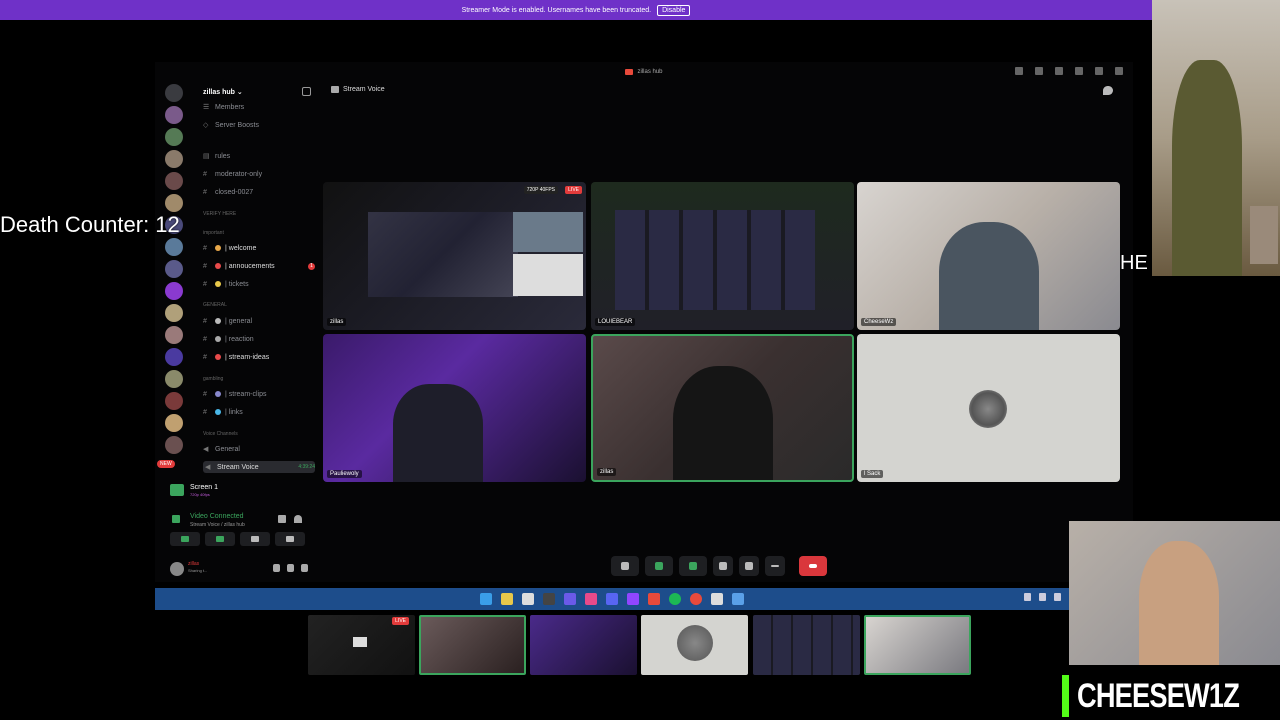  Describe the element at coordinates (693, 566) in the screenshot. I see `screen-share-button` at that location.